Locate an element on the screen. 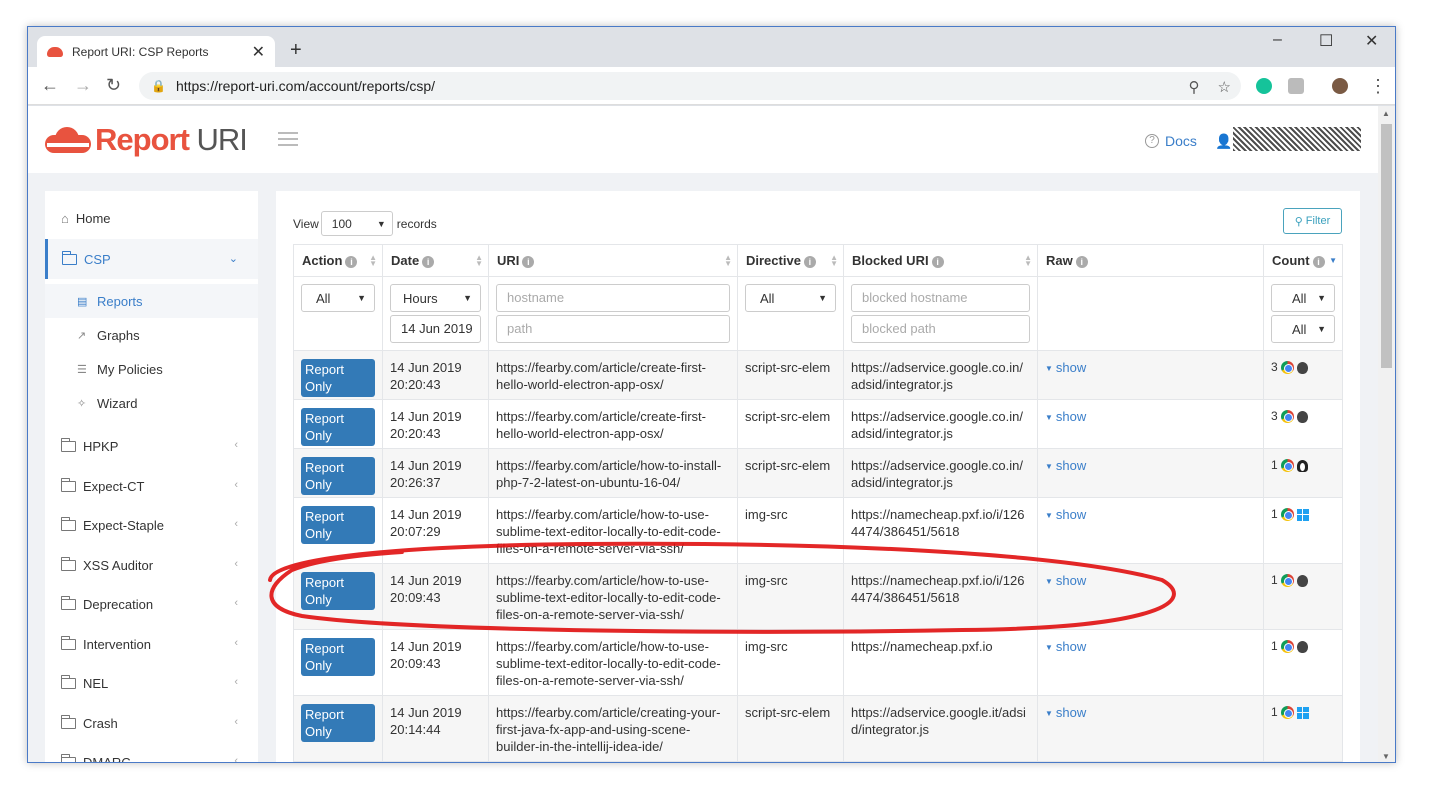 Image resolution: width=1444 pixels, height=800 pixels. docs-link: ? Docs is located at coordinates (1171, 141).